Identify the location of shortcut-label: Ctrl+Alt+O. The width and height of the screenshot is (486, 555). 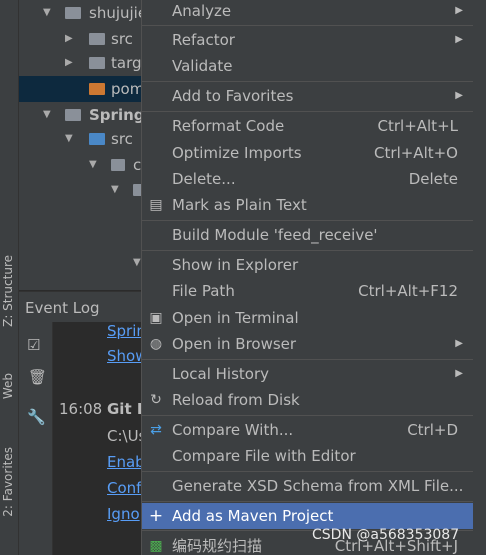
(416, 153).